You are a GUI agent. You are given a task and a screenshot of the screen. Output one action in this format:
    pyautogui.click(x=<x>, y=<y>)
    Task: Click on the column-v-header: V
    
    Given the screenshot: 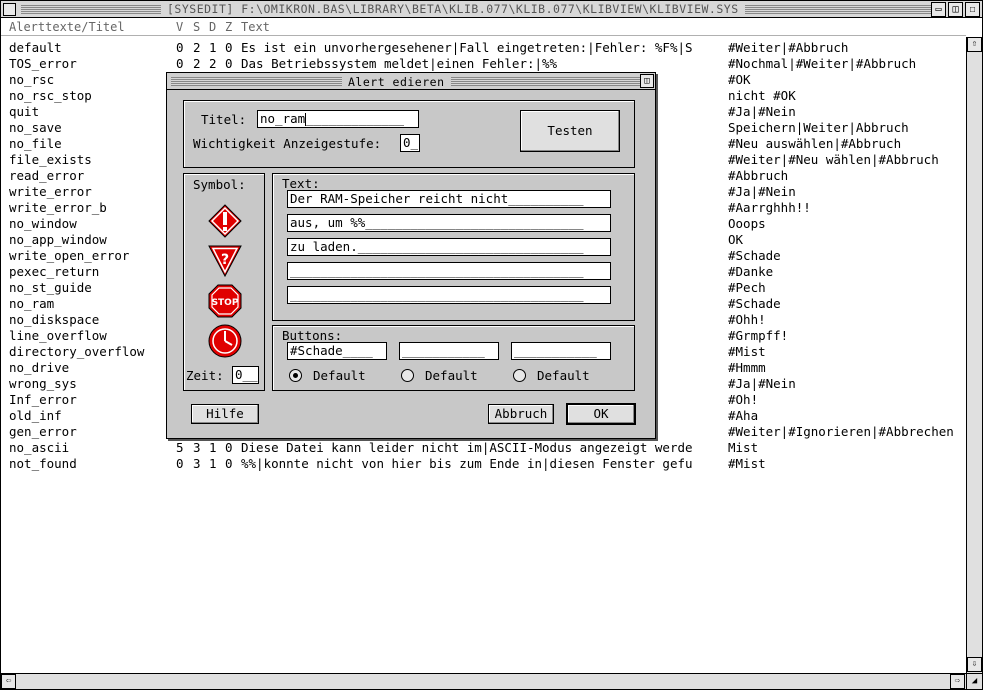 What is the action you would take?
    pyautogui.click(x=179, y=27)
    